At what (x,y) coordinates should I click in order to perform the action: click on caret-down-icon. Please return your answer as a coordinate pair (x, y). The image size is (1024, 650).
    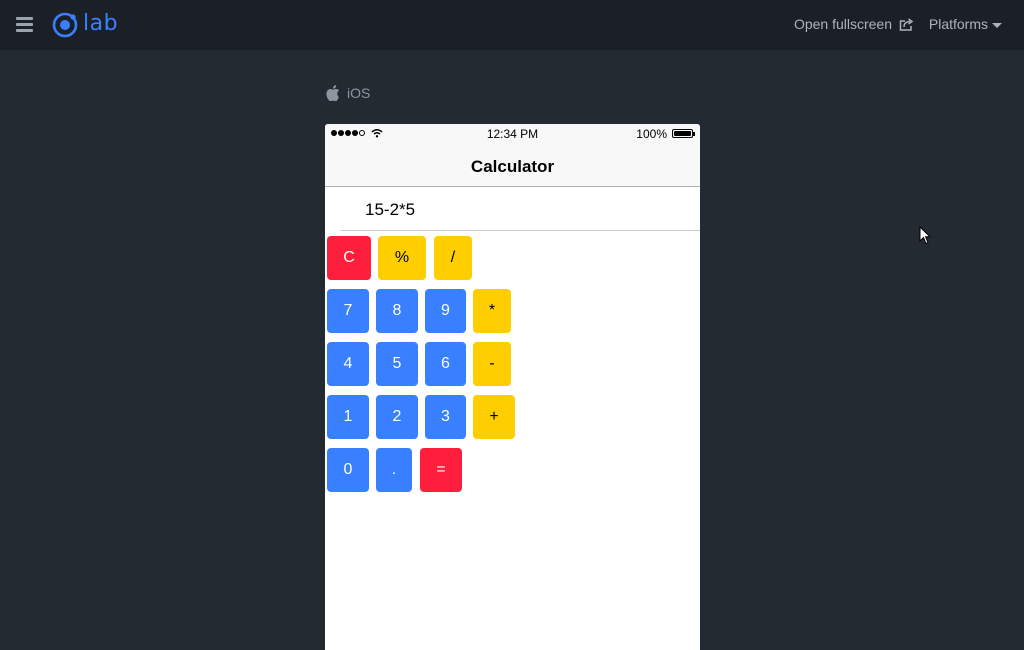
    Looking at the image, I should click on (997, 25).